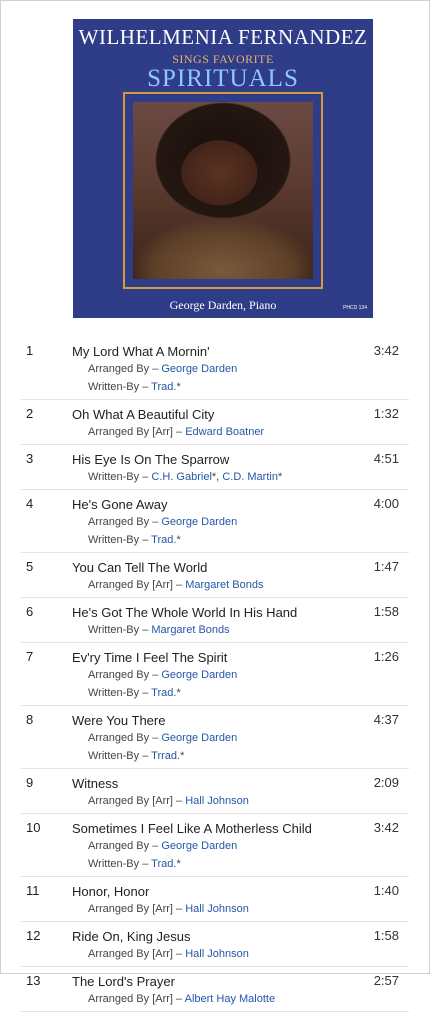 This screenshot has height=1012, width=430. What do you see at coordinates (386, 719) in the screenshot?
I see `track-duration: 4:37` at bounding box center [386, 719].